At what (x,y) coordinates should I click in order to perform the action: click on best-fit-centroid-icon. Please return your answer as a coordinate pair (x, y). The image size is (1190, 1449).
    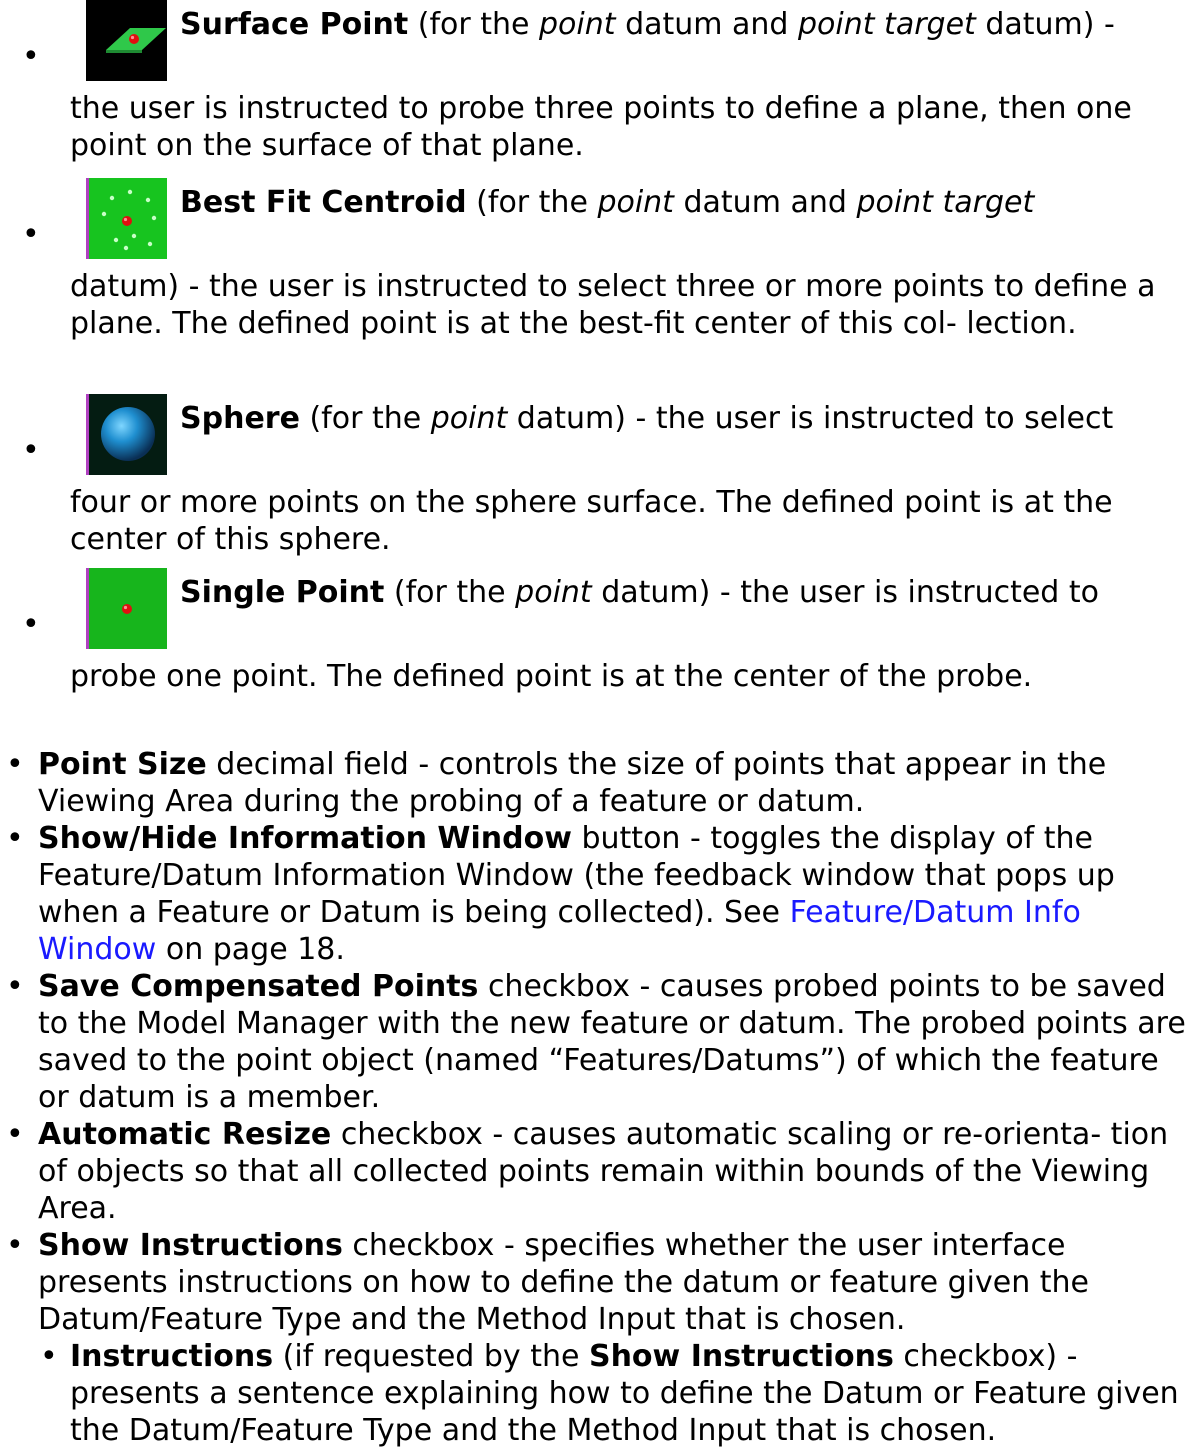
    Looking at the image, I should click on (126, 218).